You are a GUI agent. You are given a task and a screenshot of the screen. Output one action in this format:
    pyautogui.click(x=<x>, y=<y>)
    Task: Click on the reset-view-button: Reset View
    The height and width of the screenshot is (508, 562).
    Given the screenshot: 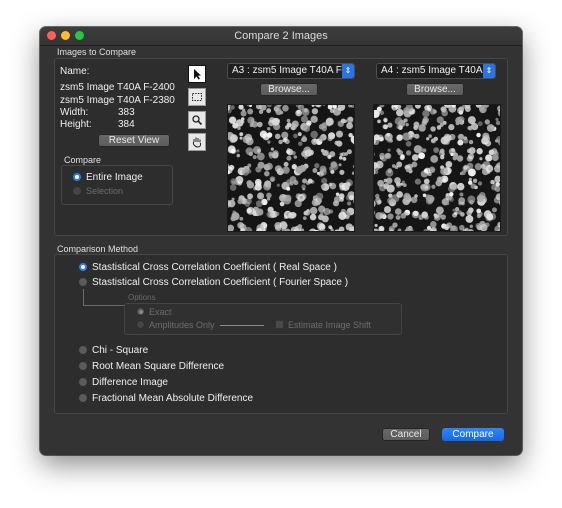 What is the action you would take?
    pyautogui.click(x=134, y=140)
    